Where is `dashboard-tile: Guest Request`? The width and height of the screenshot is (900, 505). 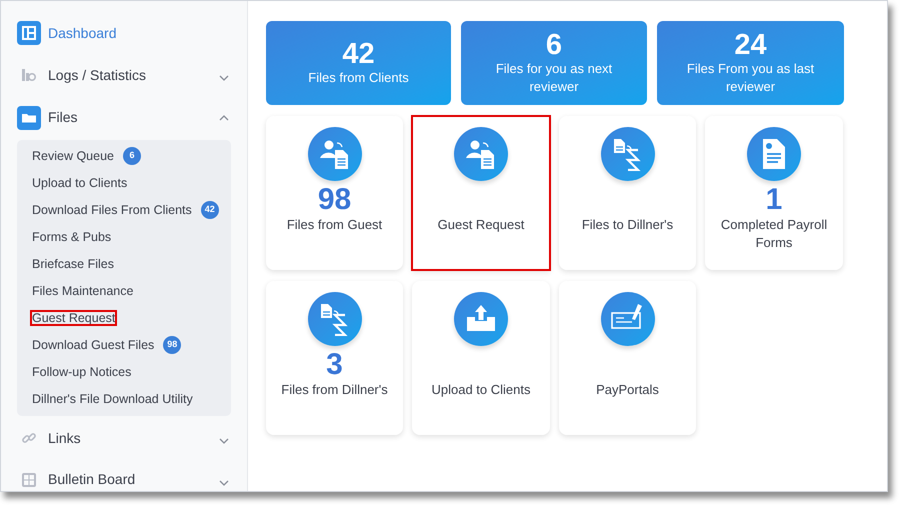
dashboard-tile: Guest Request is located at coordinates (481, 193).